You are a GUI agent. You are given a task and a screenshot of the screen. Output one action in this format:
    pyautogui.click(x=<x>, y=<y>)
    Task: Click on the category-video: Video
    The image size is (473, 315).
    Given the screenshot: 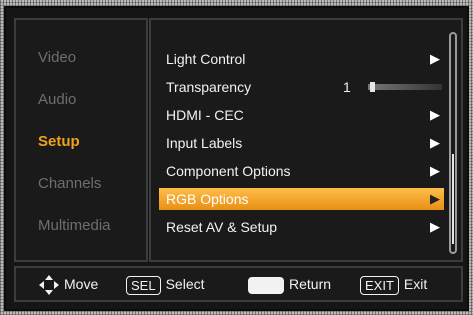 What is the action you would take?
    pyautogui.click(x=57, y=57)
    